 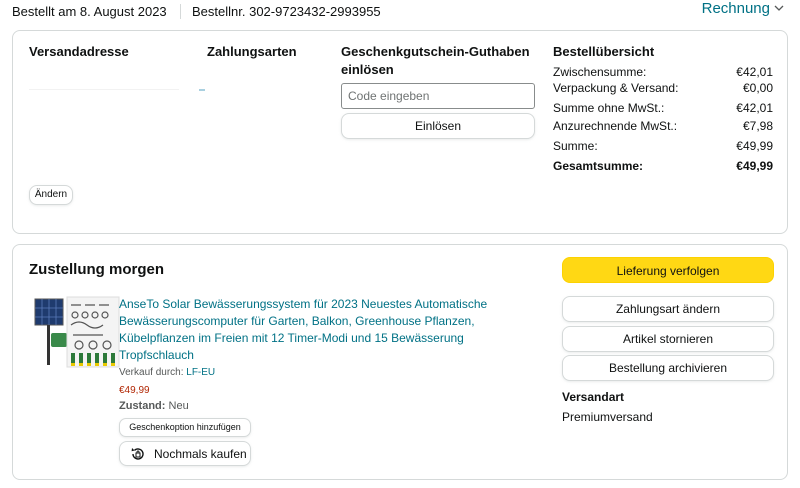 What do you see at coordinates (668, 270) in the screenshot?
I see `track-package-button: Lieferung verfolgen` at bounding box center [668, 270].